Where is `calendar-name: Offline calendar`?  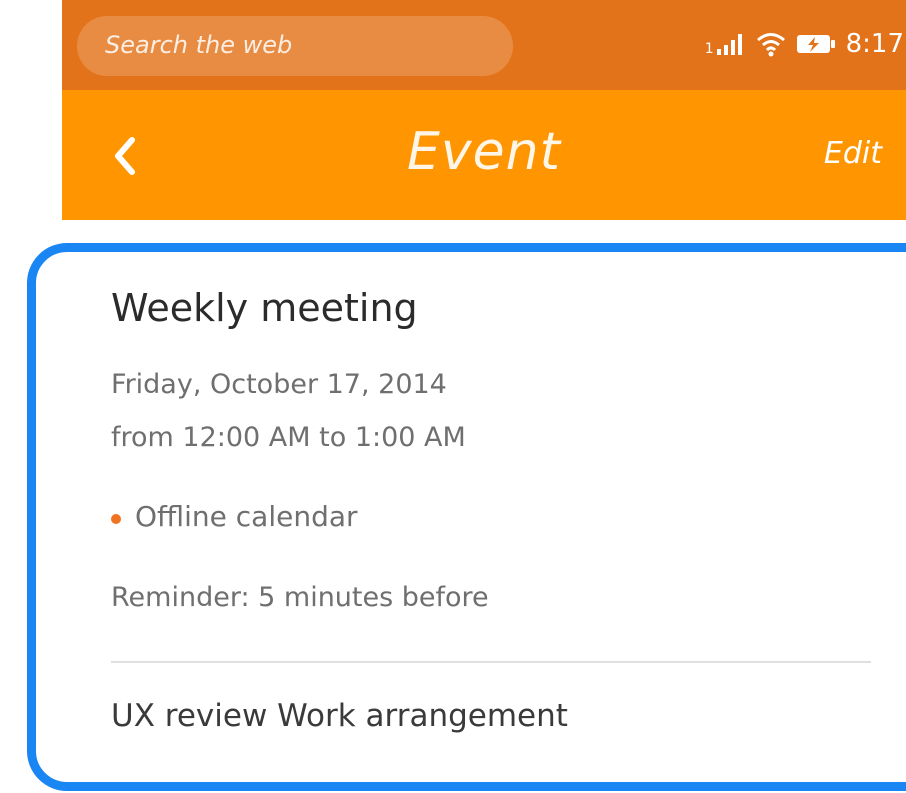
calendar-name: Offline calendar is located at coordinates (246, 516).